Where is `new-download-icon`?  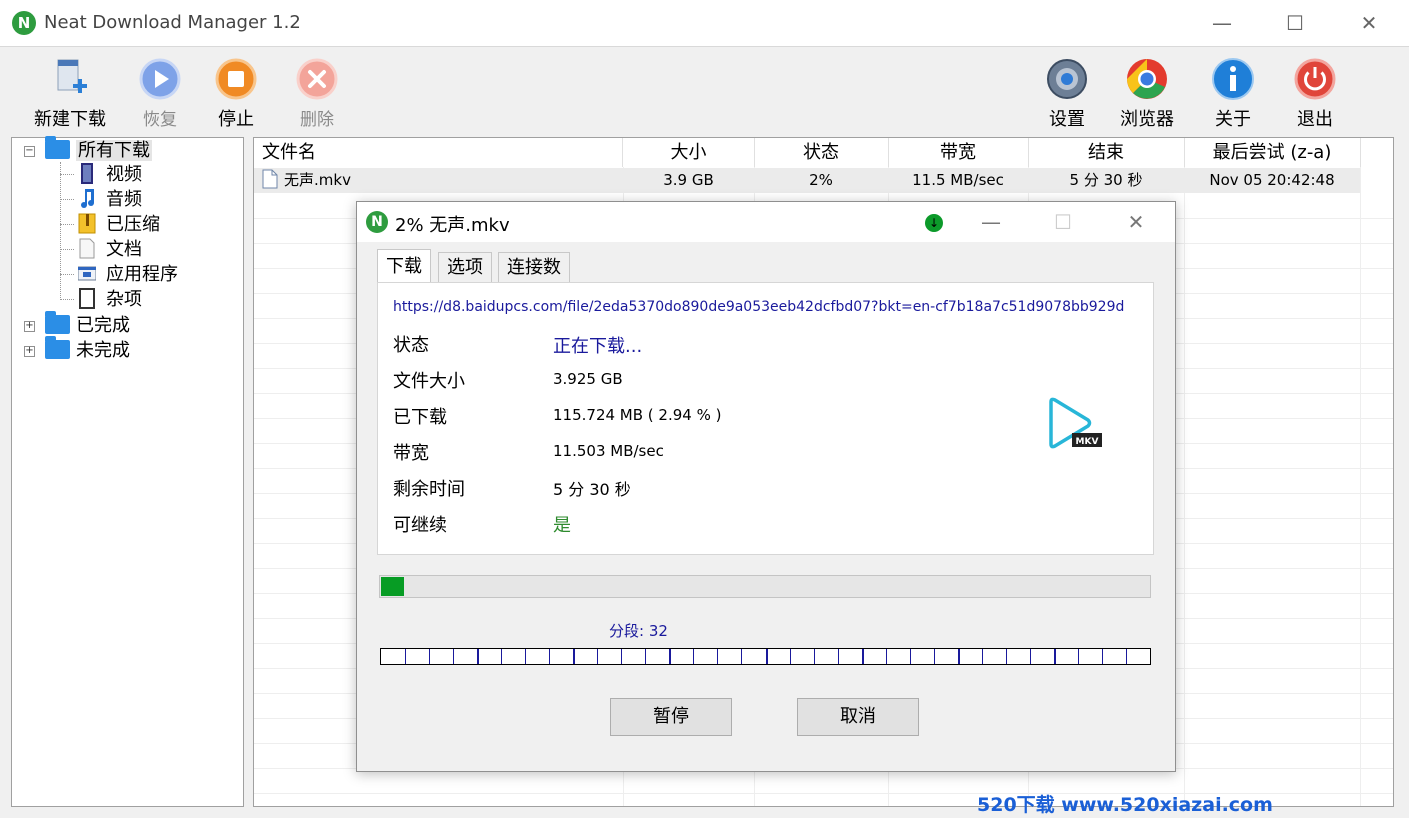
new-download-icon is located at coordinates (72, 76).